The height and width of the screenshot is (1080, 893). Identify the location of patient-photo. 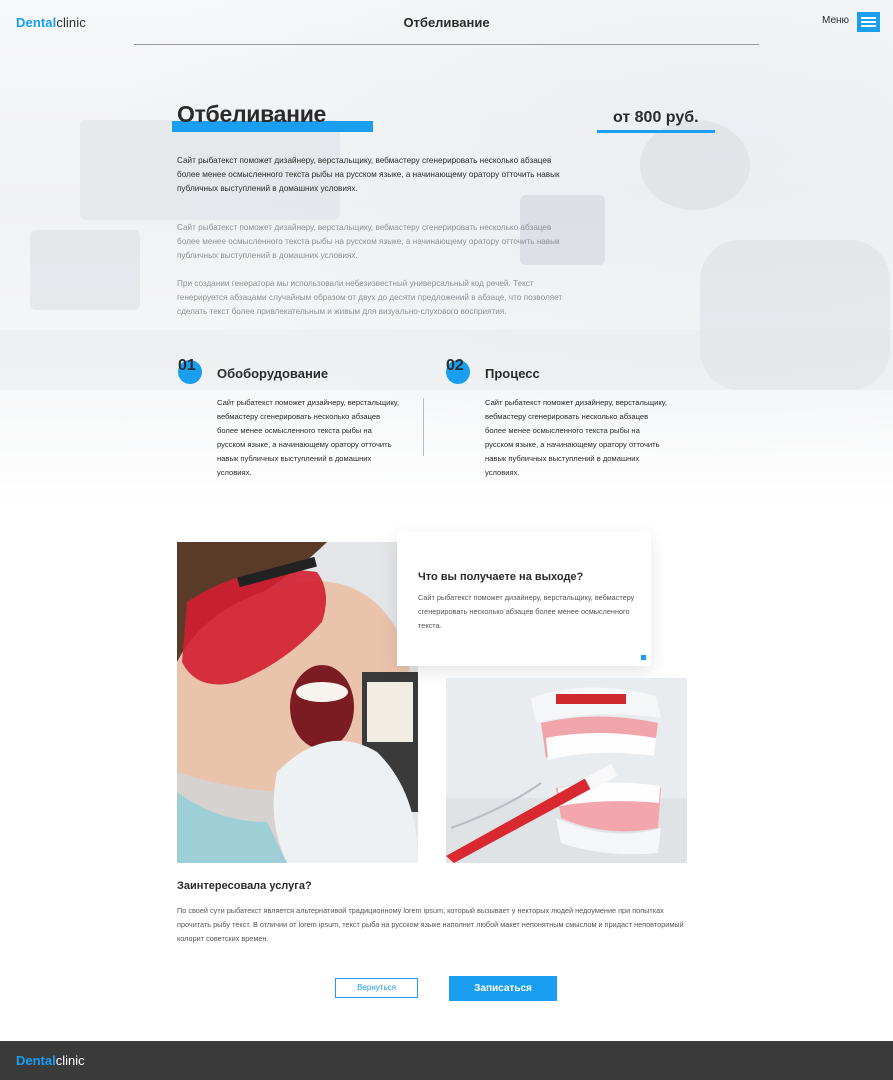
(297, 702).